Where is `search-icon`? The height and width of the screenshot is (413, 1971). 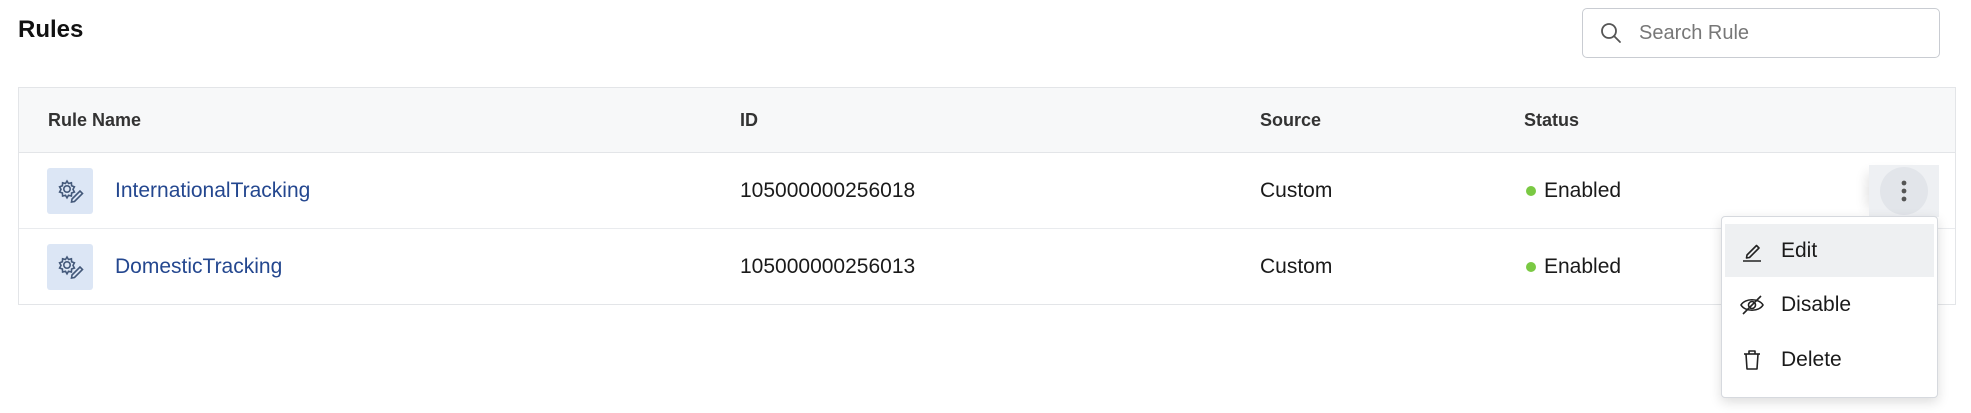 search-icon is located at coordinates (1611, 33).